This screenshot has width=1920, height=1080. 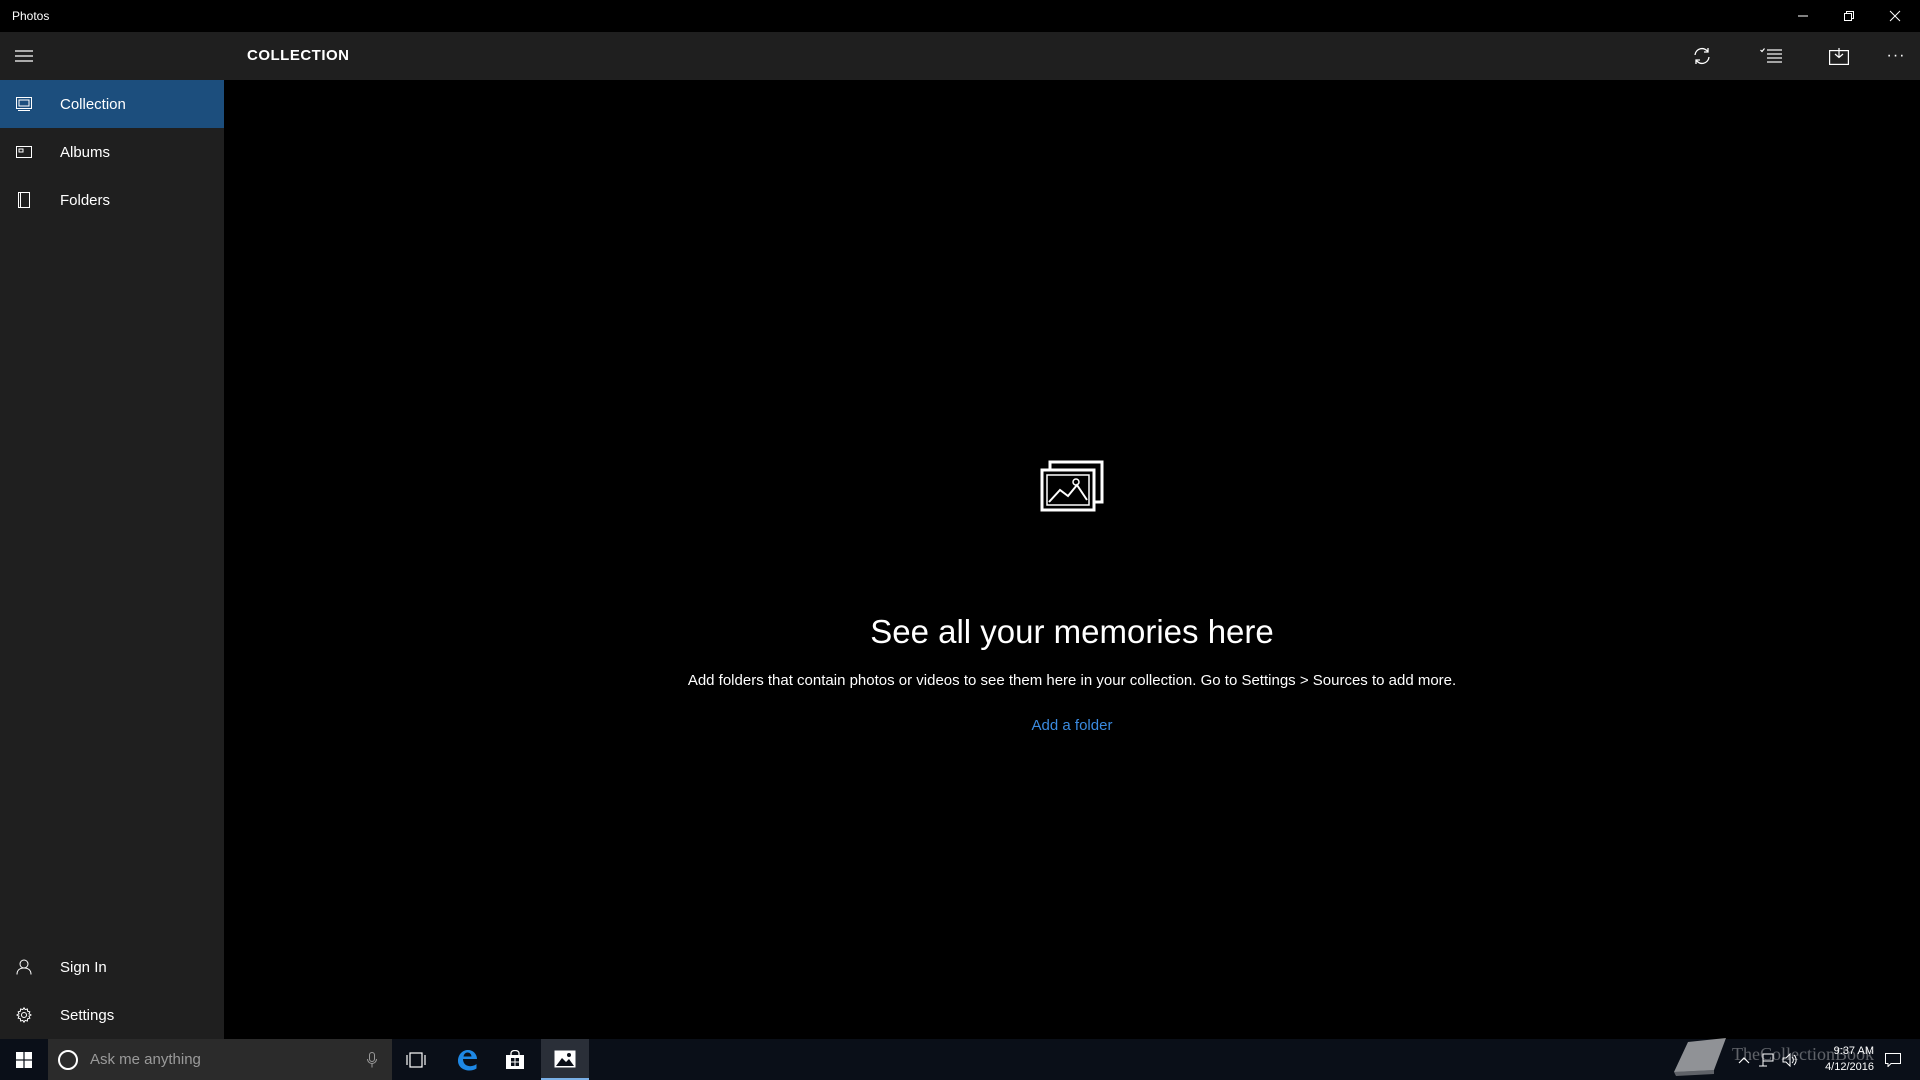 What do you see at coordinates (93, 104) in the screenshot?
I see `sidebar-item-label: Collection` at bounding box center [93, 104].